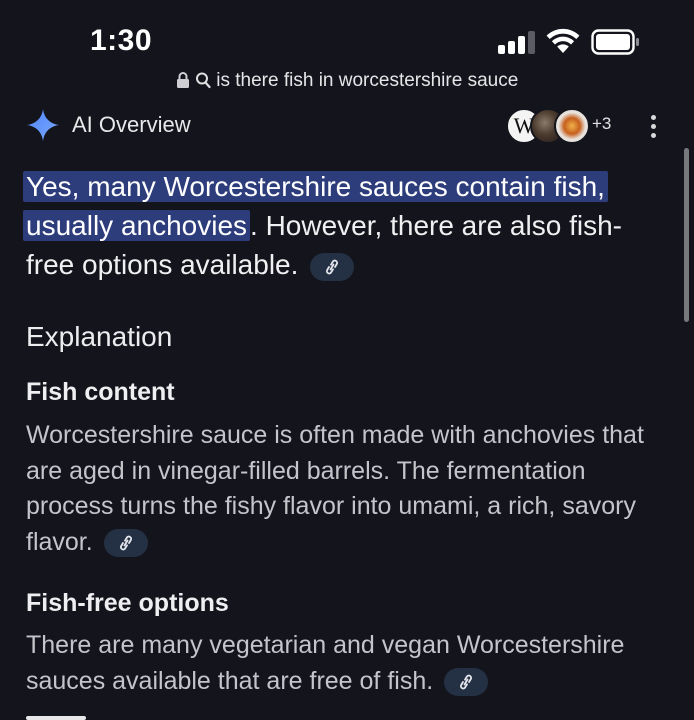 This screenshot has height=720, width=694. Describe the element at coordinates (347, 35) in the screenshot. I see `status-bar: 1:30` at that location.